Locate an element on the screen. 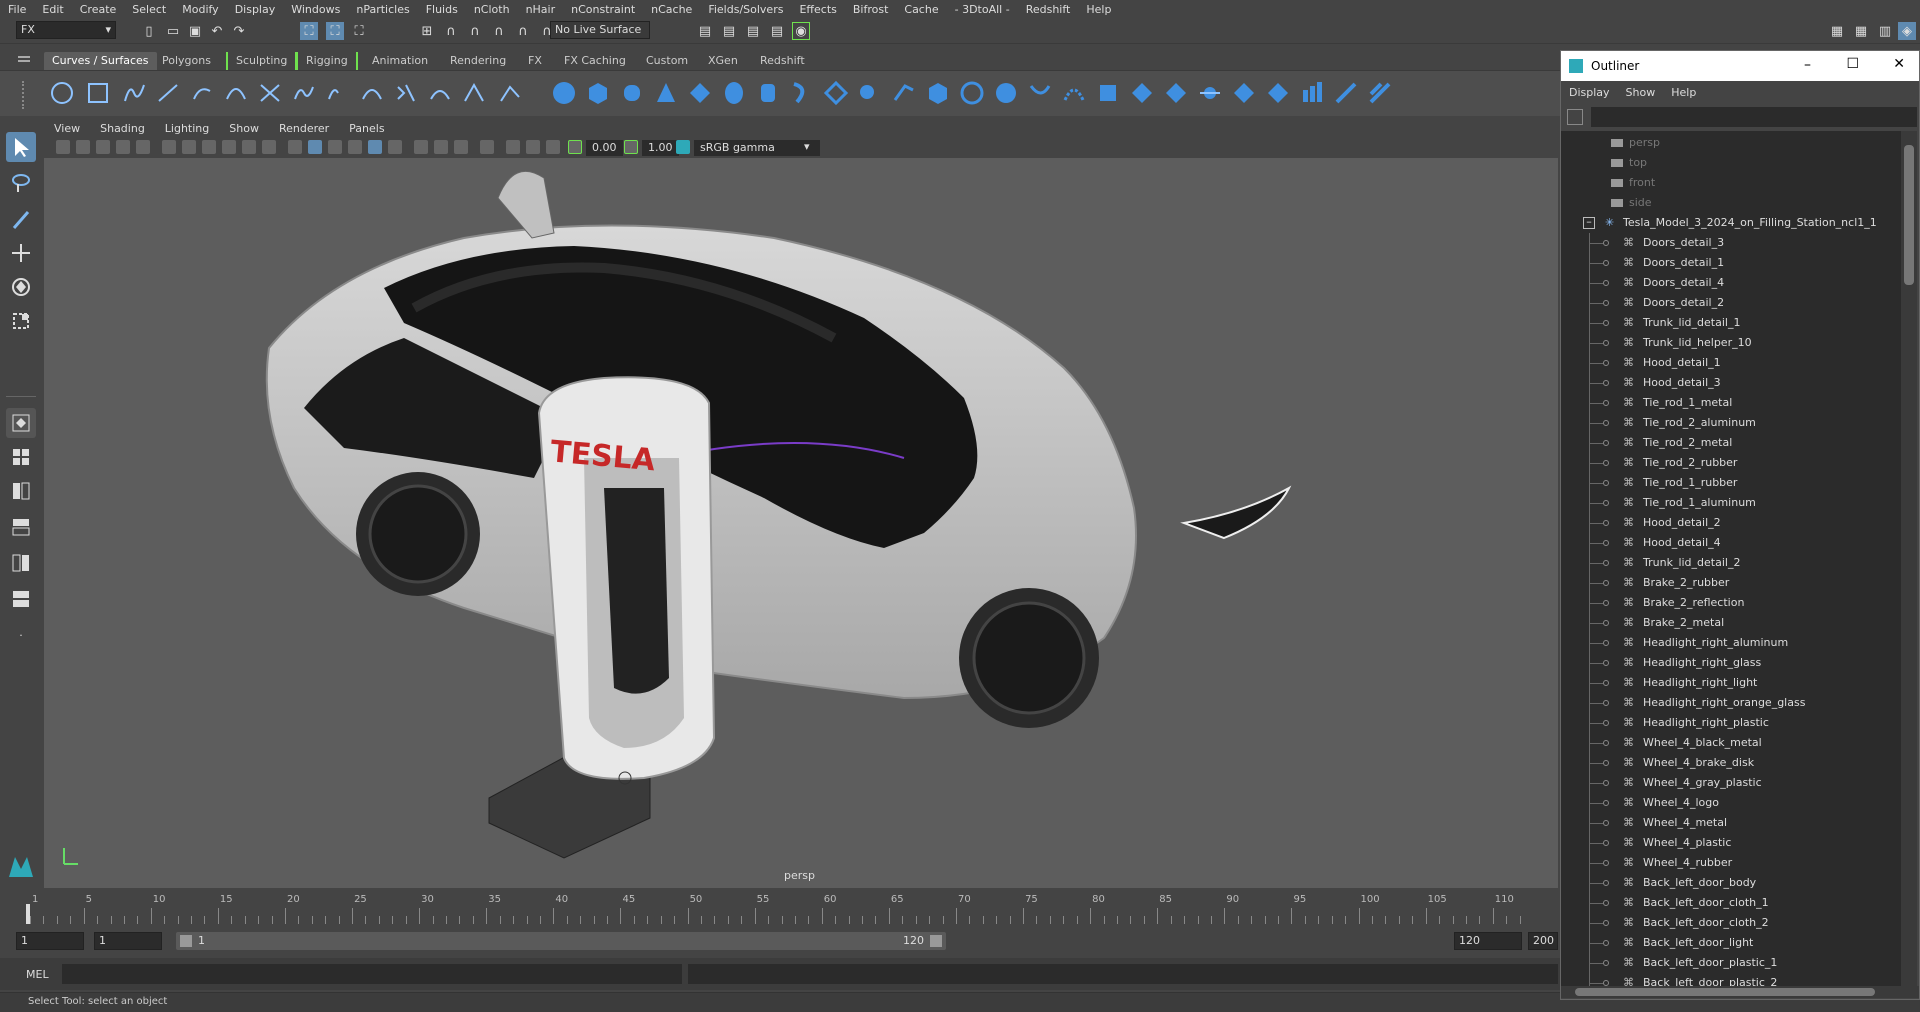 This screenshot has height=1012, width=1920. gate-mask-icon is located at coordinates (229, 147).